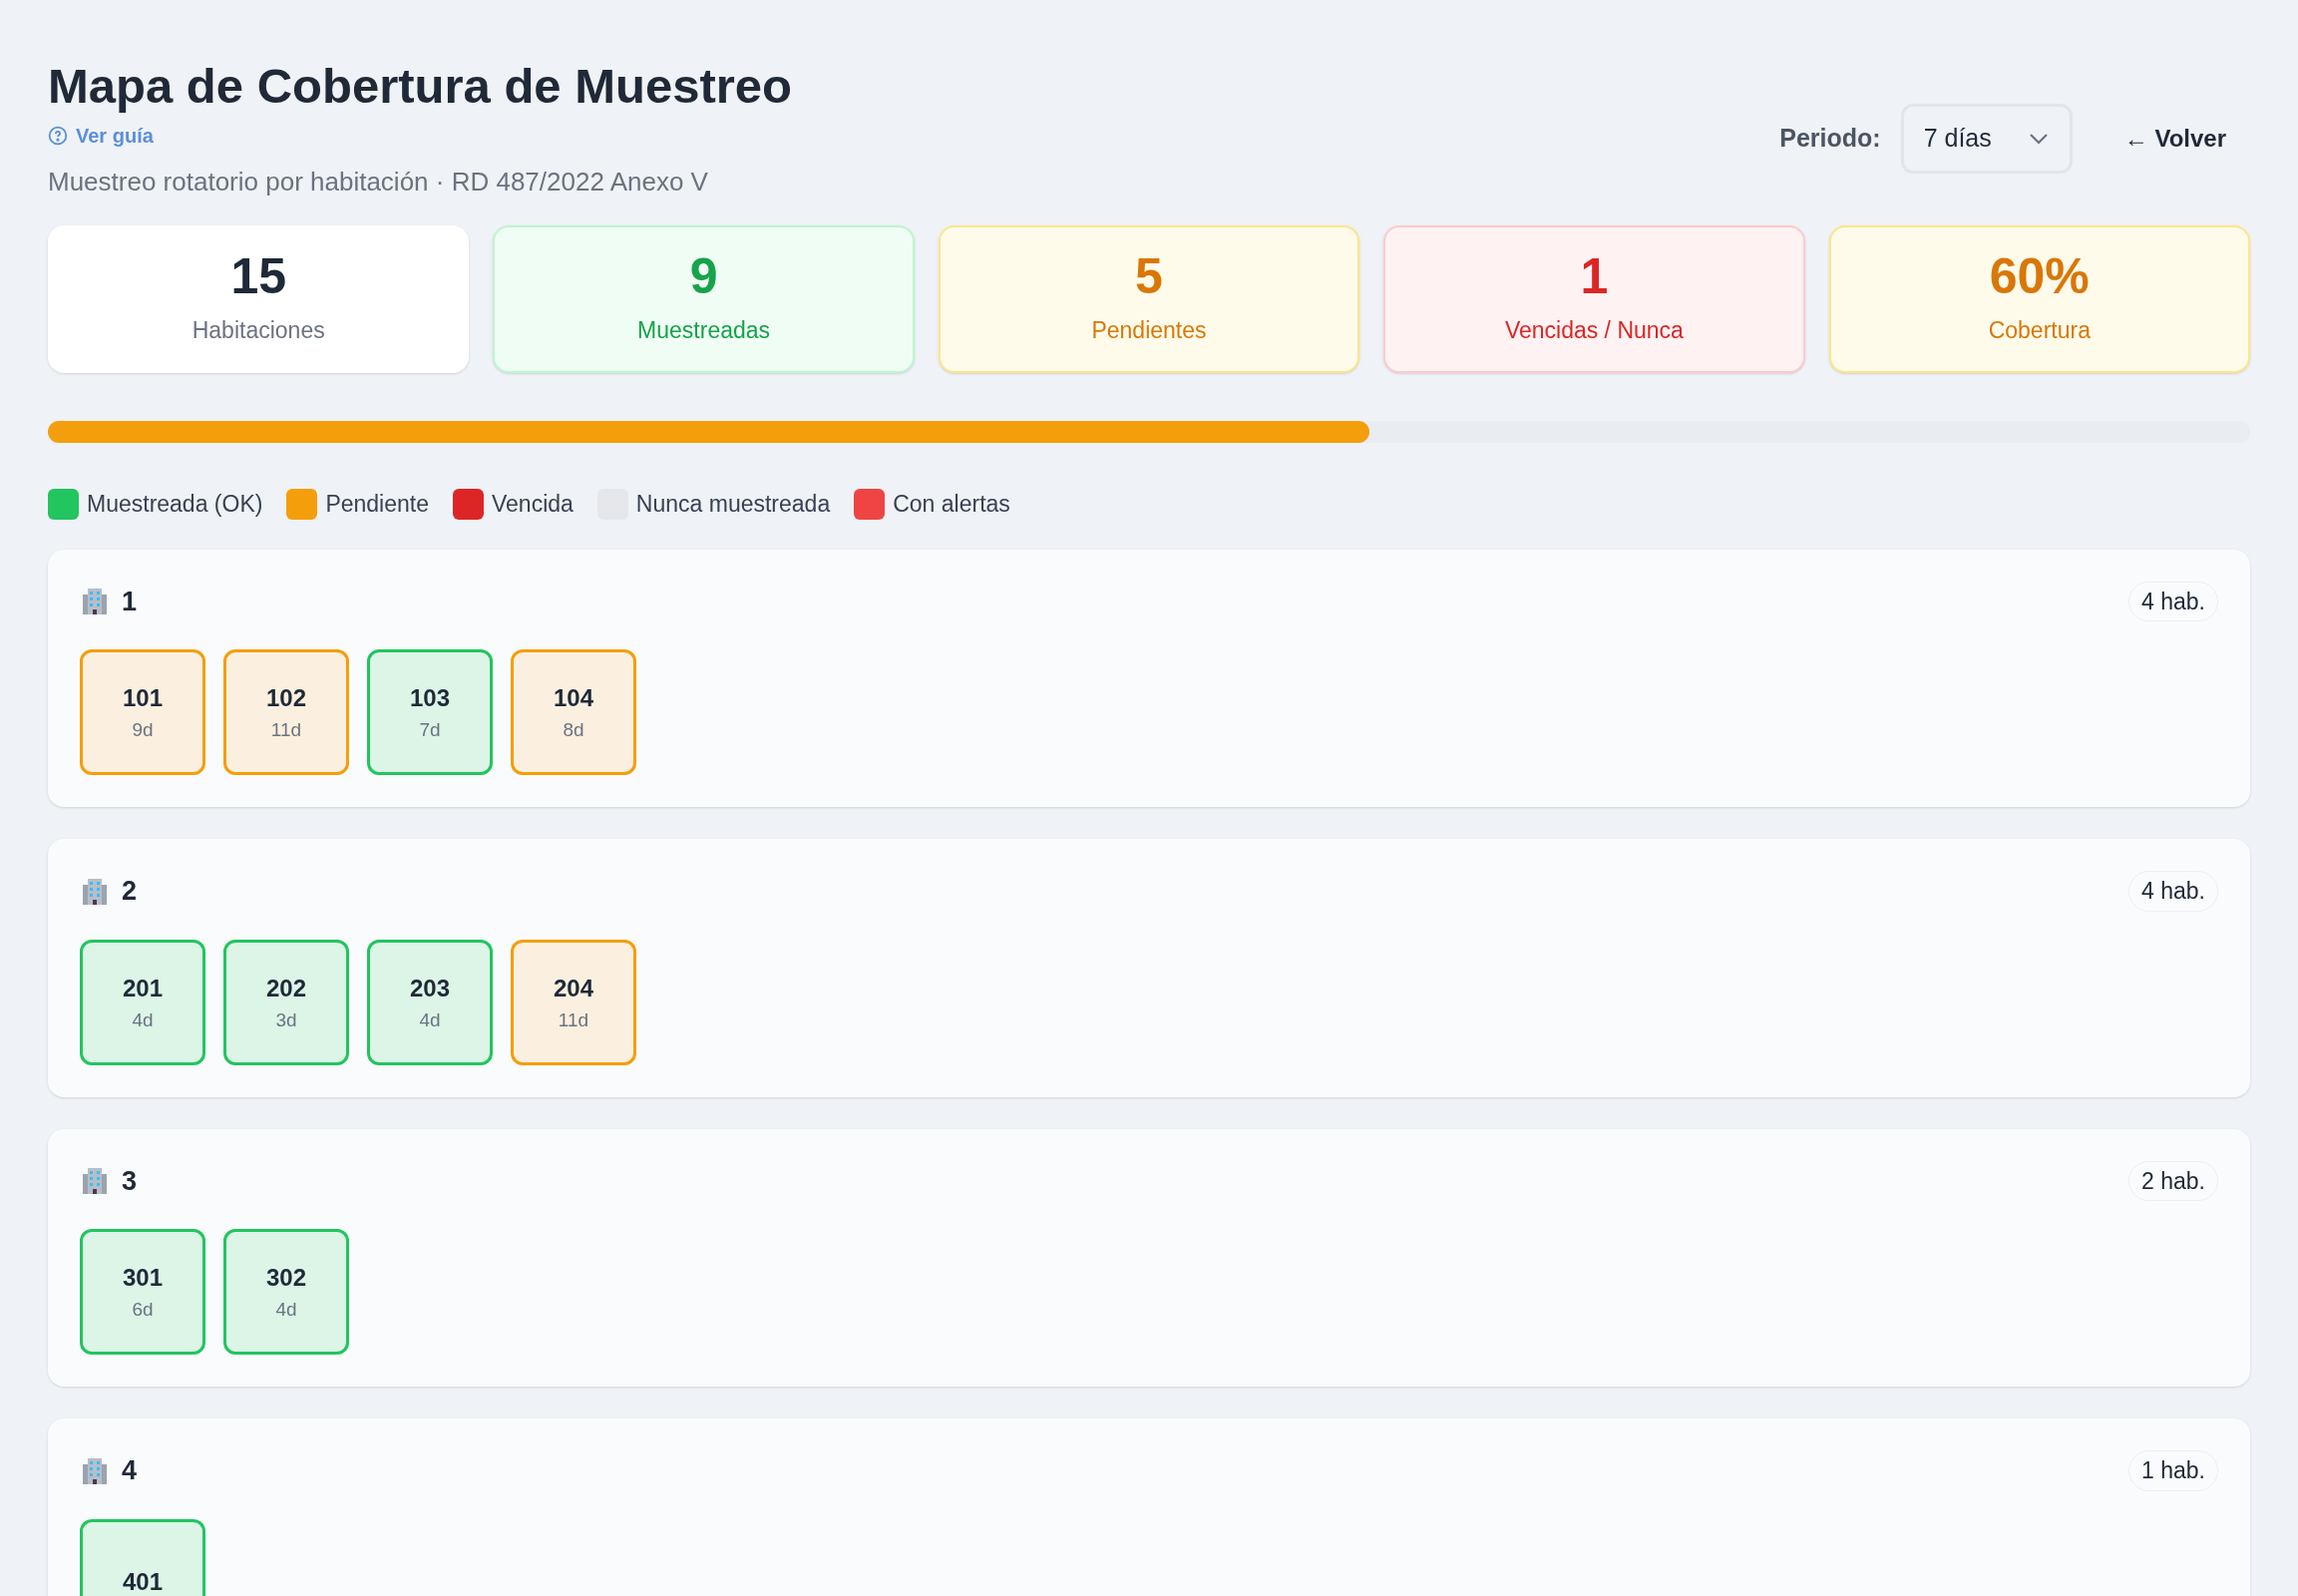 This screenshot has width=2298, height=1596. Describe the element at coordinates (951, 505) in the screenshot. I see `legend-label: Con alertas` at that location.